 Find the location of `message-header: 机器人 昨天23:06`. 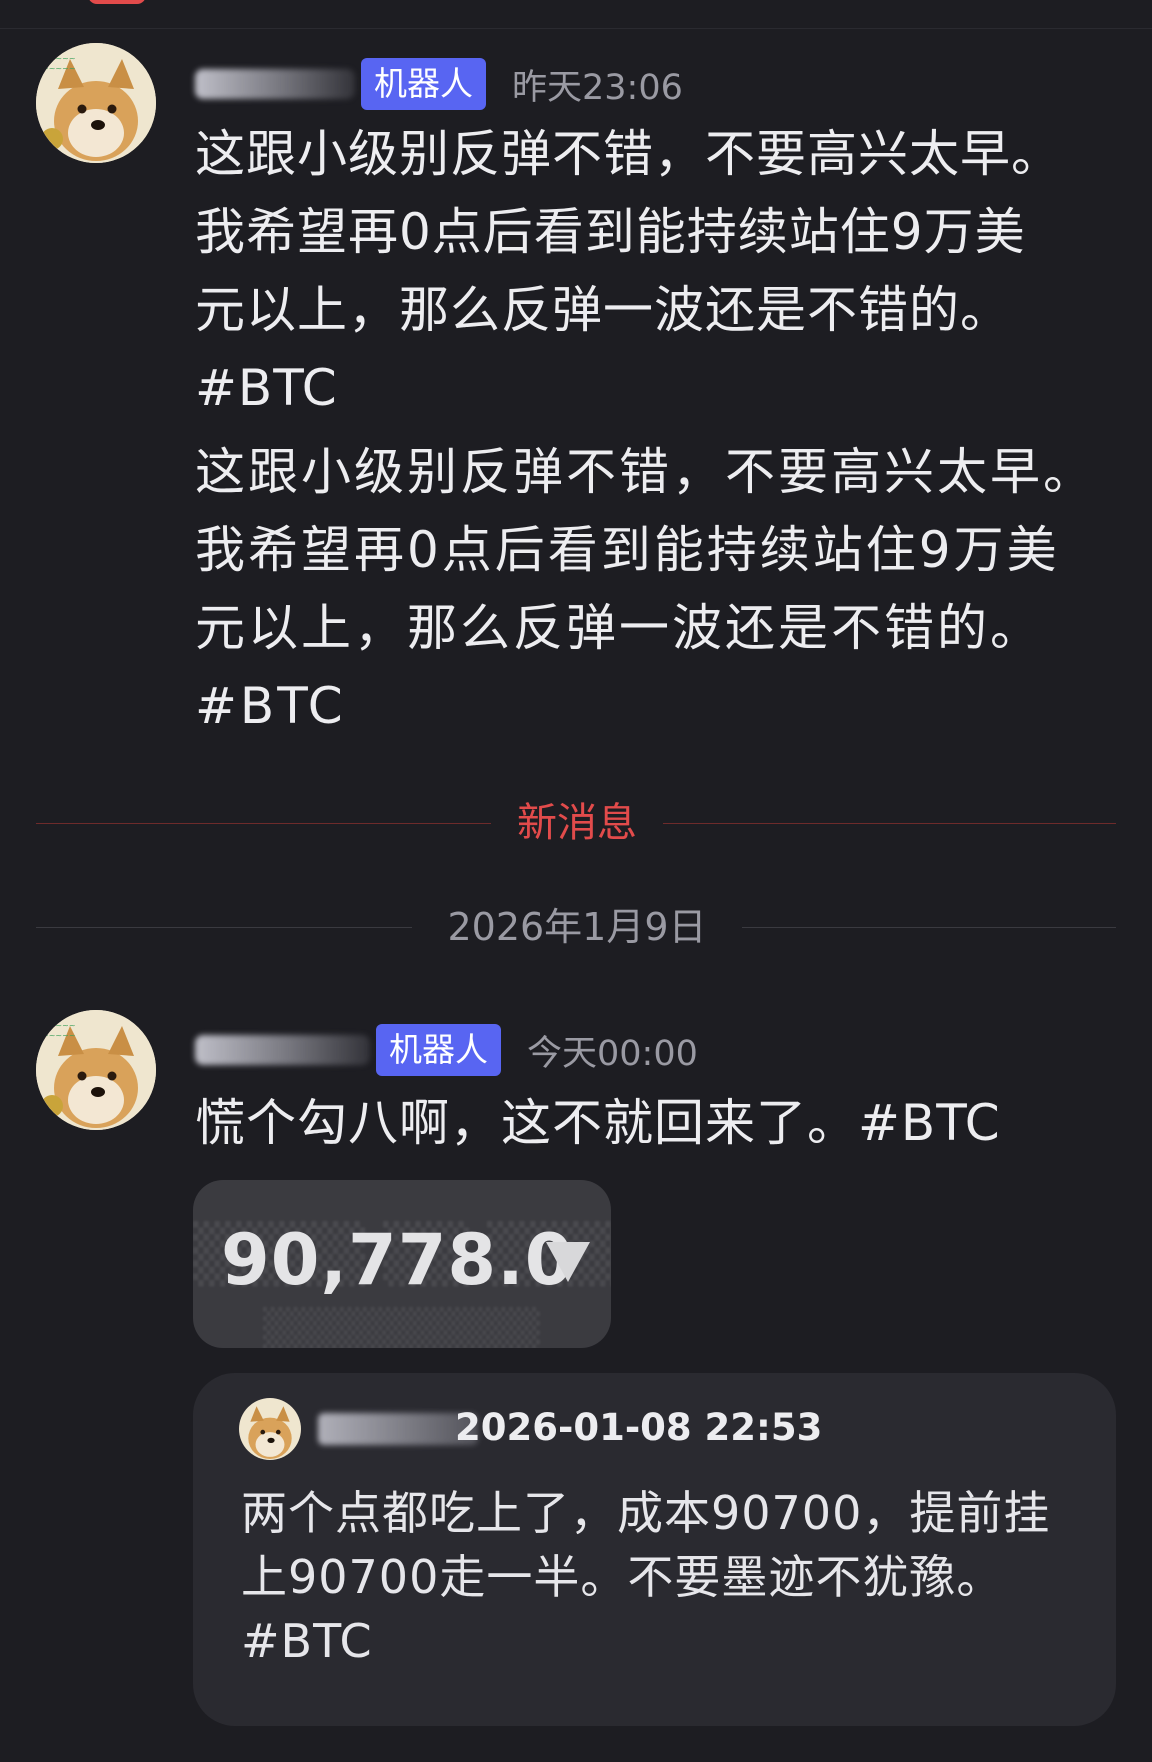

message-header: 机器人 昨天23:06 is located at coordinates (439, 84).